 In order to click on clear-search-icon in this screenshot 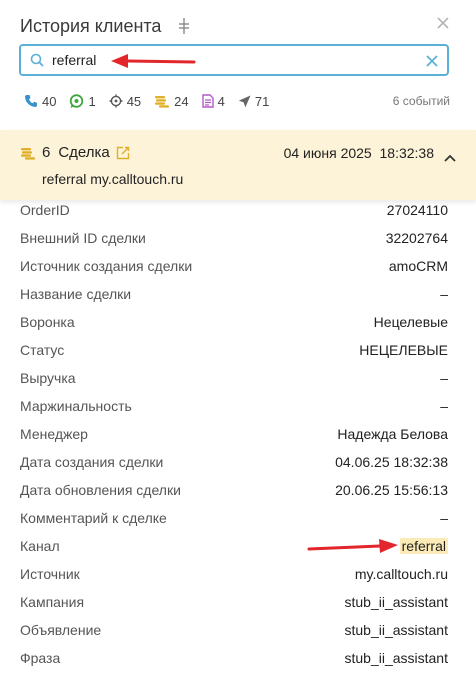, I will do `click(432, 60)`.